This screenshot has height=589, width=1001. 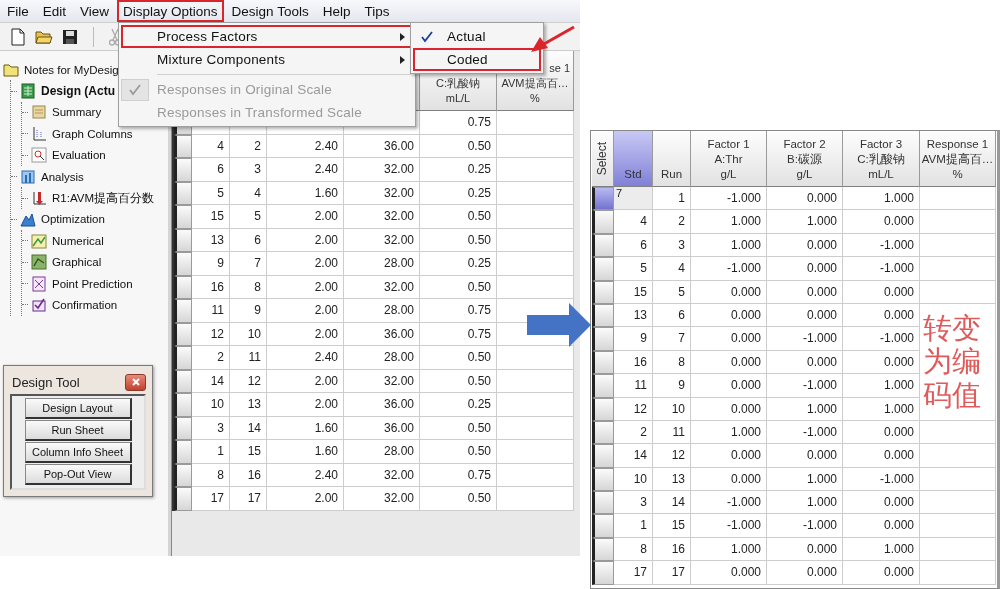 I want to click on table-cell: 4, so click(x=248, y=193).